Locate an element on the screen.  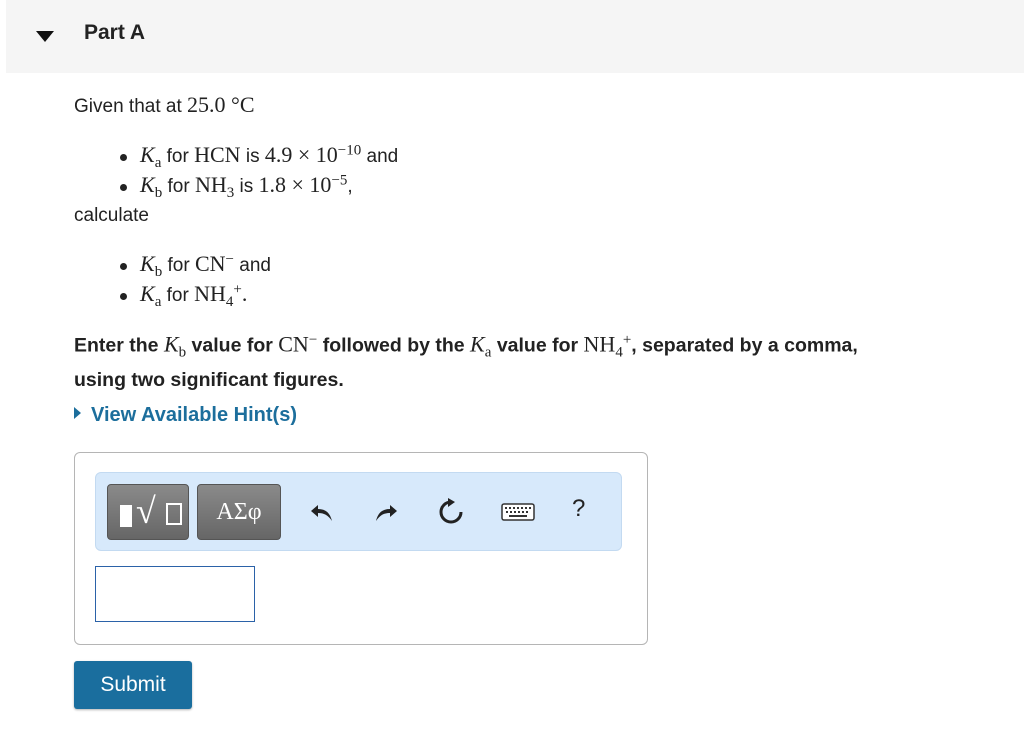
species-subscript: 3 is located at coordinates (230, 192).